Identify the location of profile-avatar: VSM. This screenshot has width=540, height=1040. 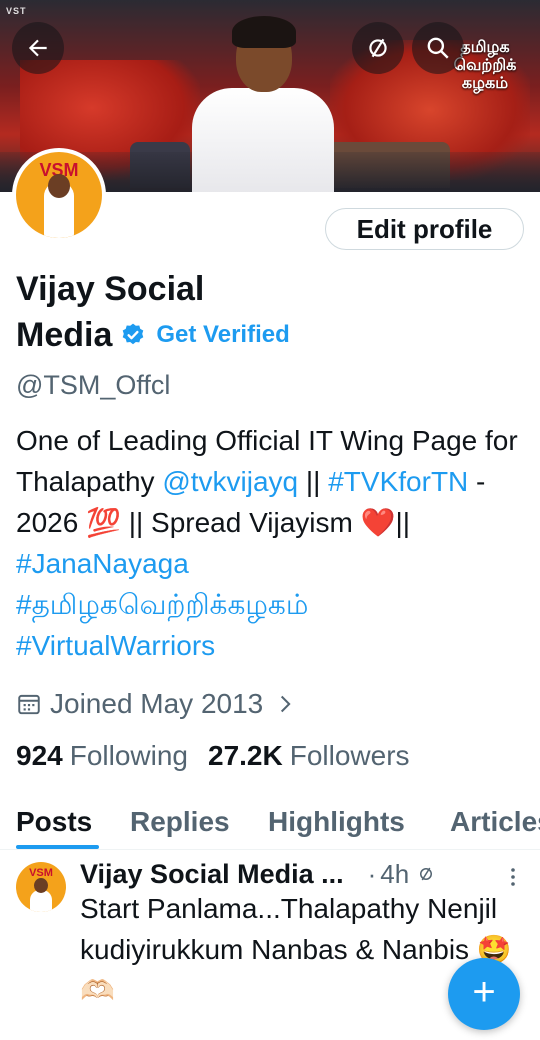
(59, 195).